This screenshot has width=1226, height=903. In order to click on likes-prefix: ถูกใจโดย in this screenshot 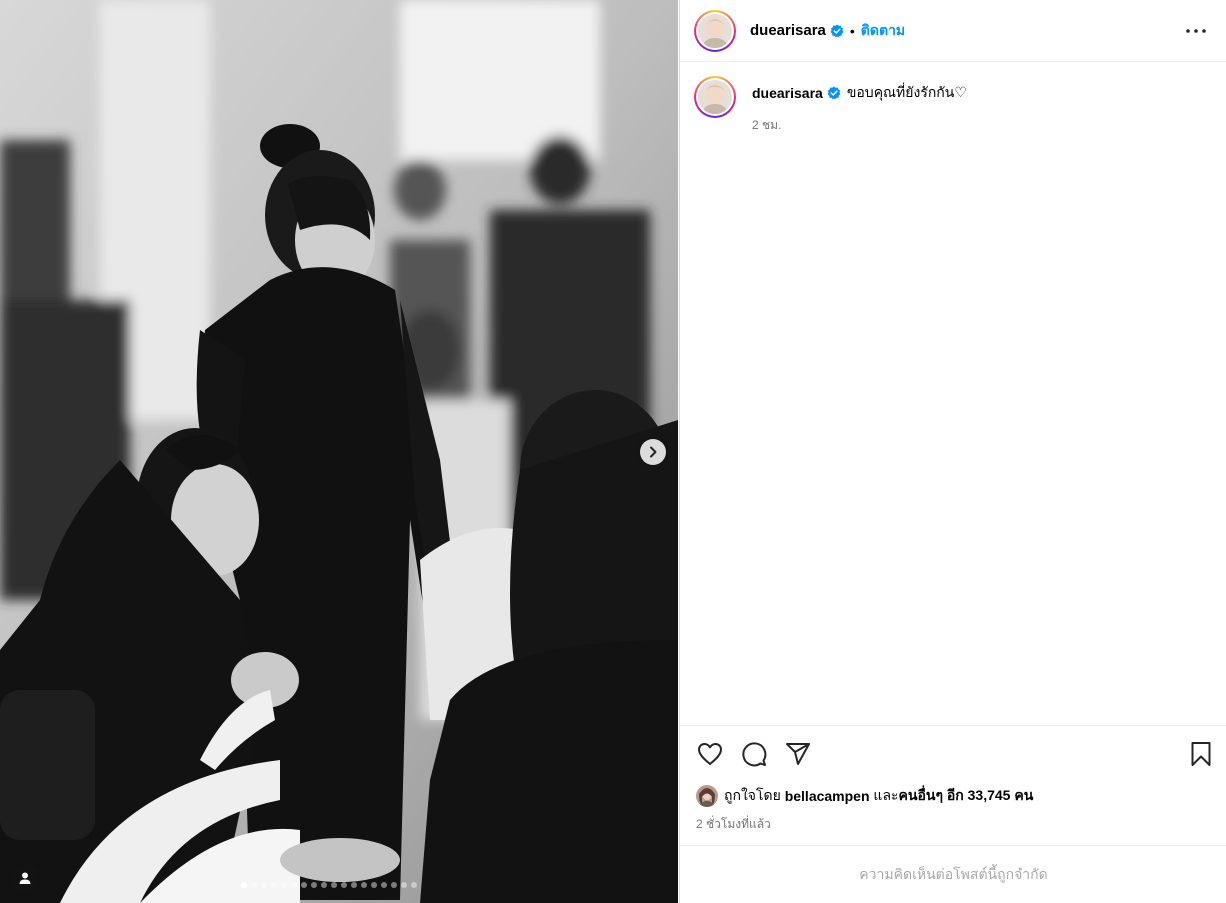, I will do `click(752, 795)`.